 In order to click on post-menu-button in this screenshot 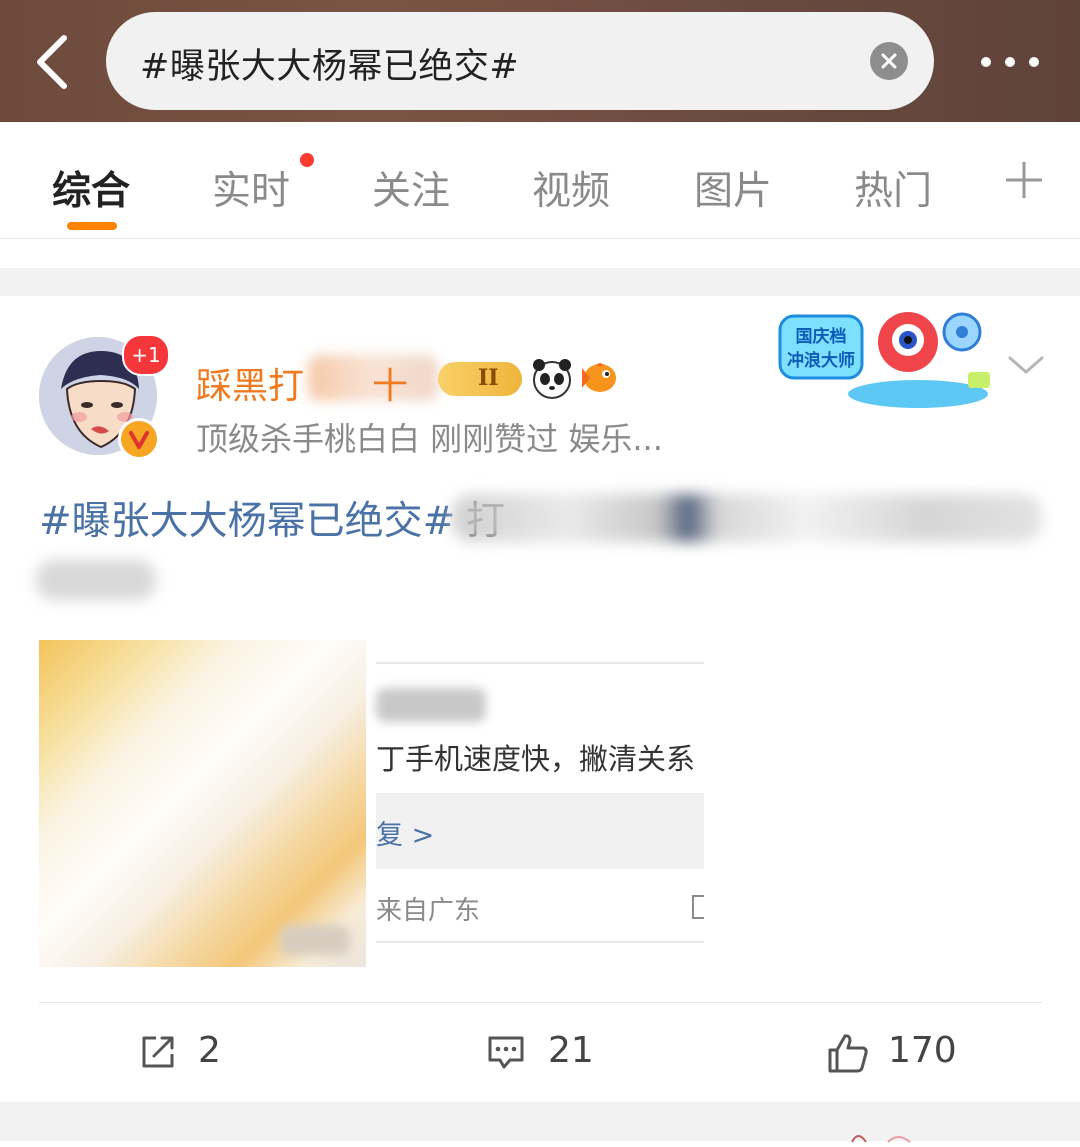, I will do `click(1026, 365)`.